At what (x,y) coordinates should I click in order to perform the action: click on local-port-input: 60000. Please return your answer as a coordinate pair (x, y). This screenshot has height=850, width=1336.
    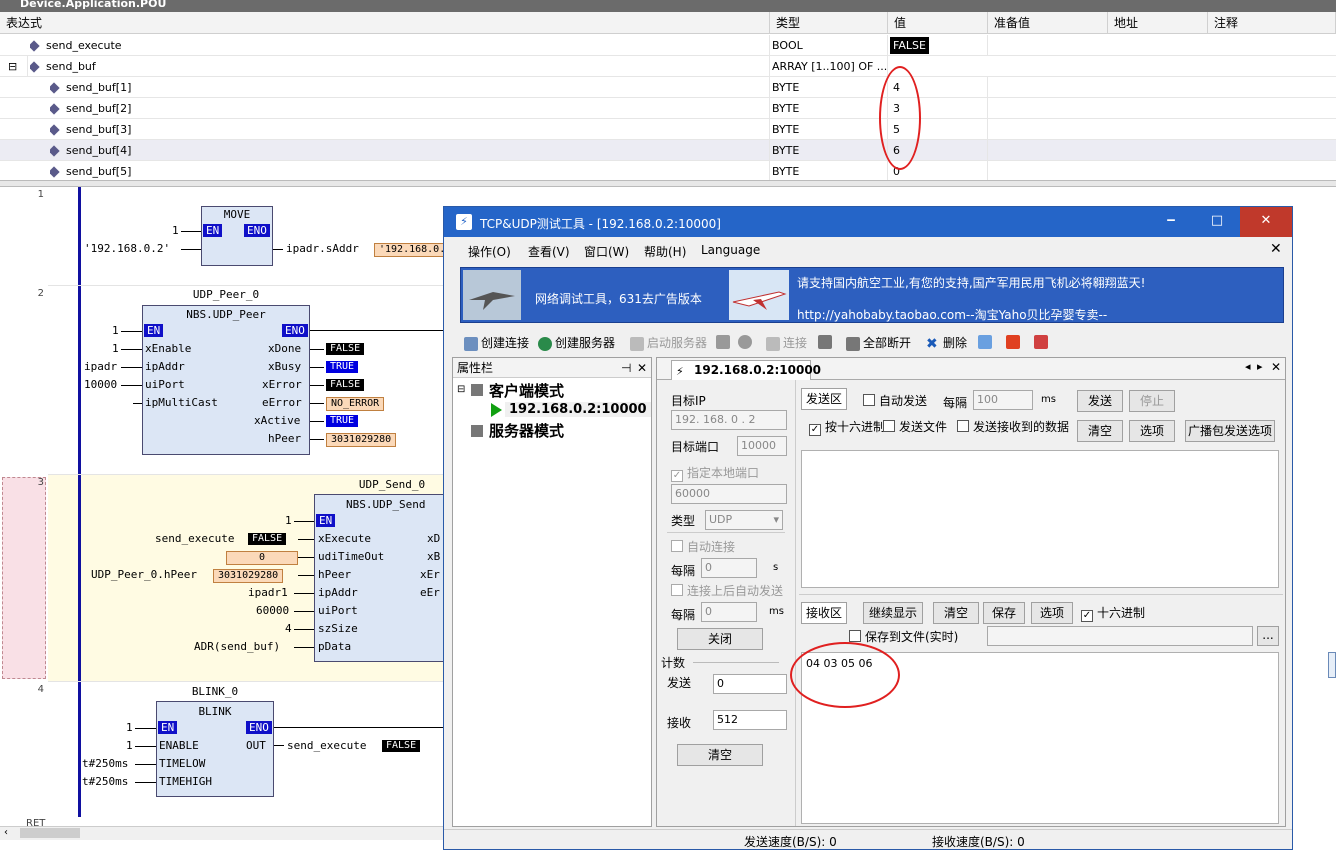
    Looking at the image, I should click on (729, 494).